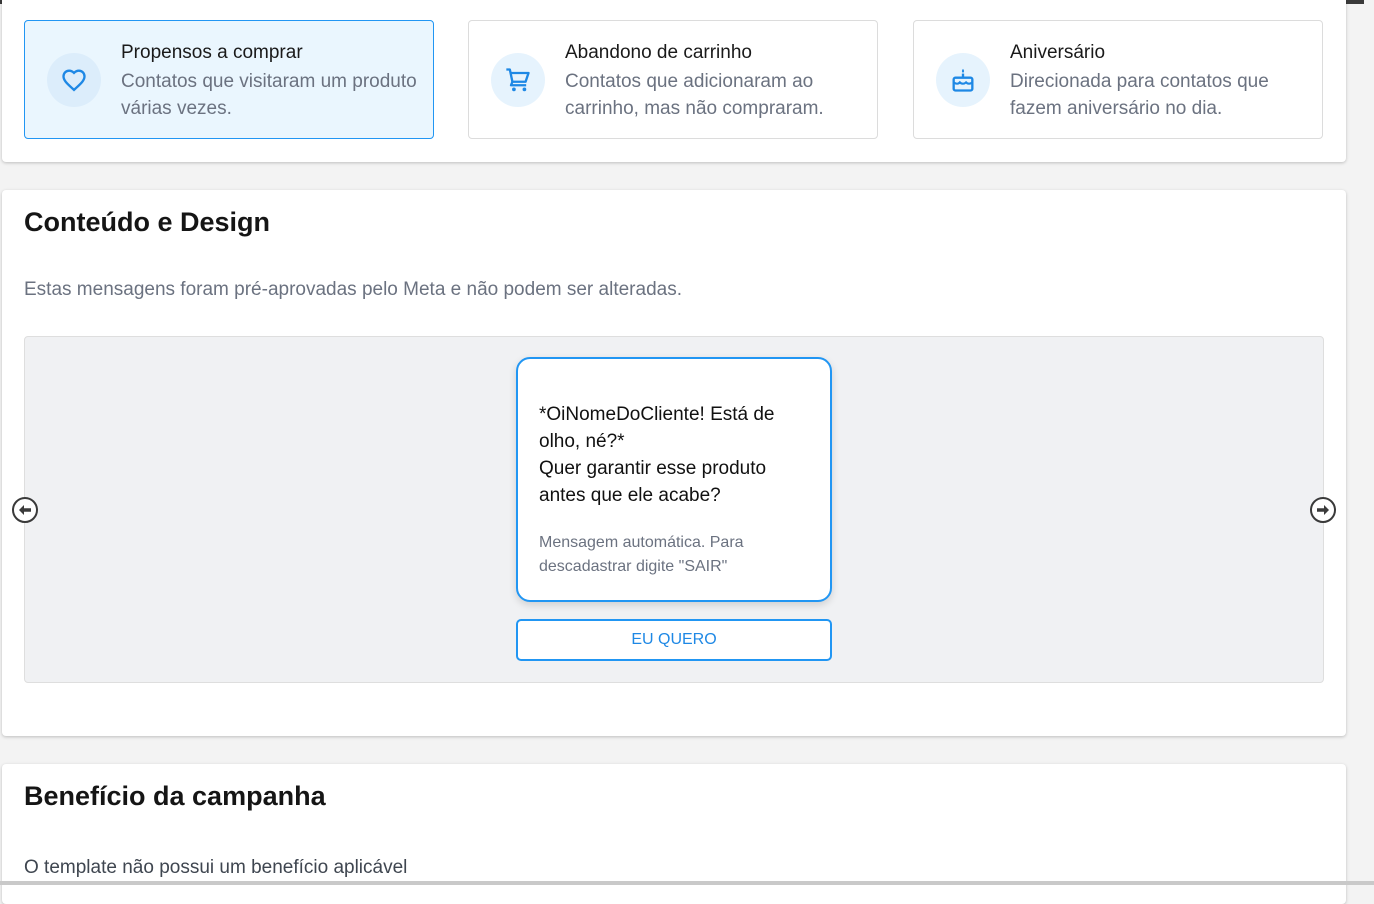  What do you see at coordinates (674, 640) in the screenshot?
I see `eu-quero-button: EU QUERO` at bounding box center [674, 640].